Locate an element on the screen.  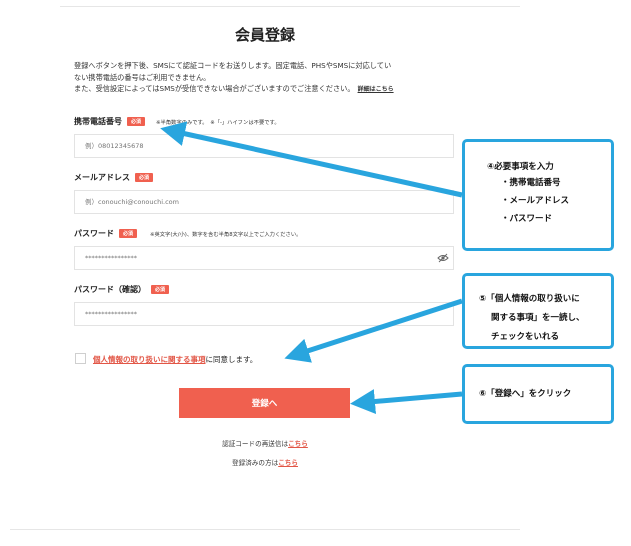
arrow-to-checkbox is located at coordinates (373, 330).